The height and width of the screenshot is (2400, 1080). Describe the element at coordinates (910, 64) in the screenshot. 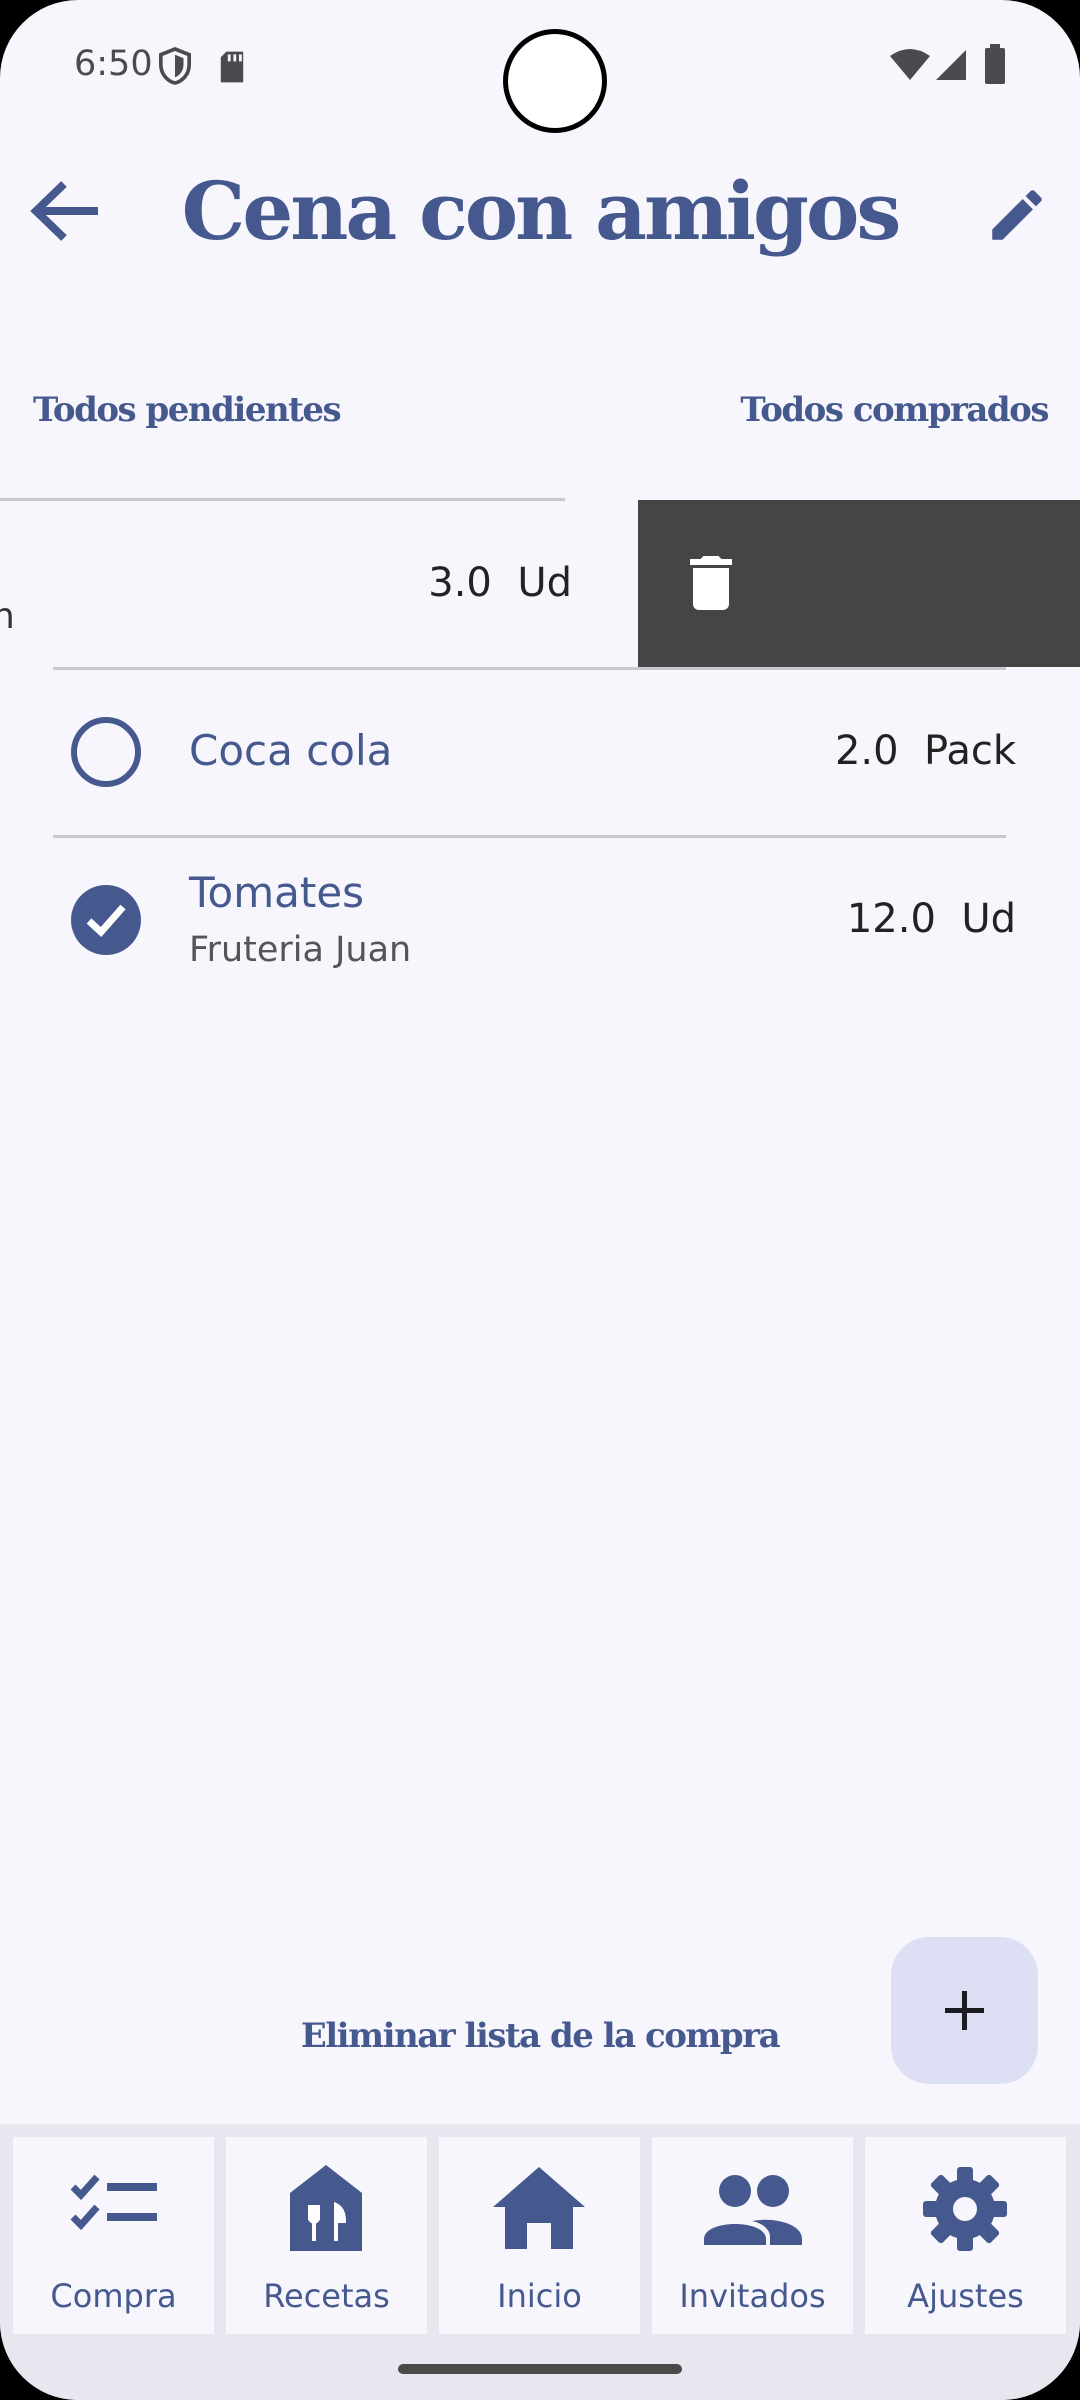

I see `wifi-icon` at that location.